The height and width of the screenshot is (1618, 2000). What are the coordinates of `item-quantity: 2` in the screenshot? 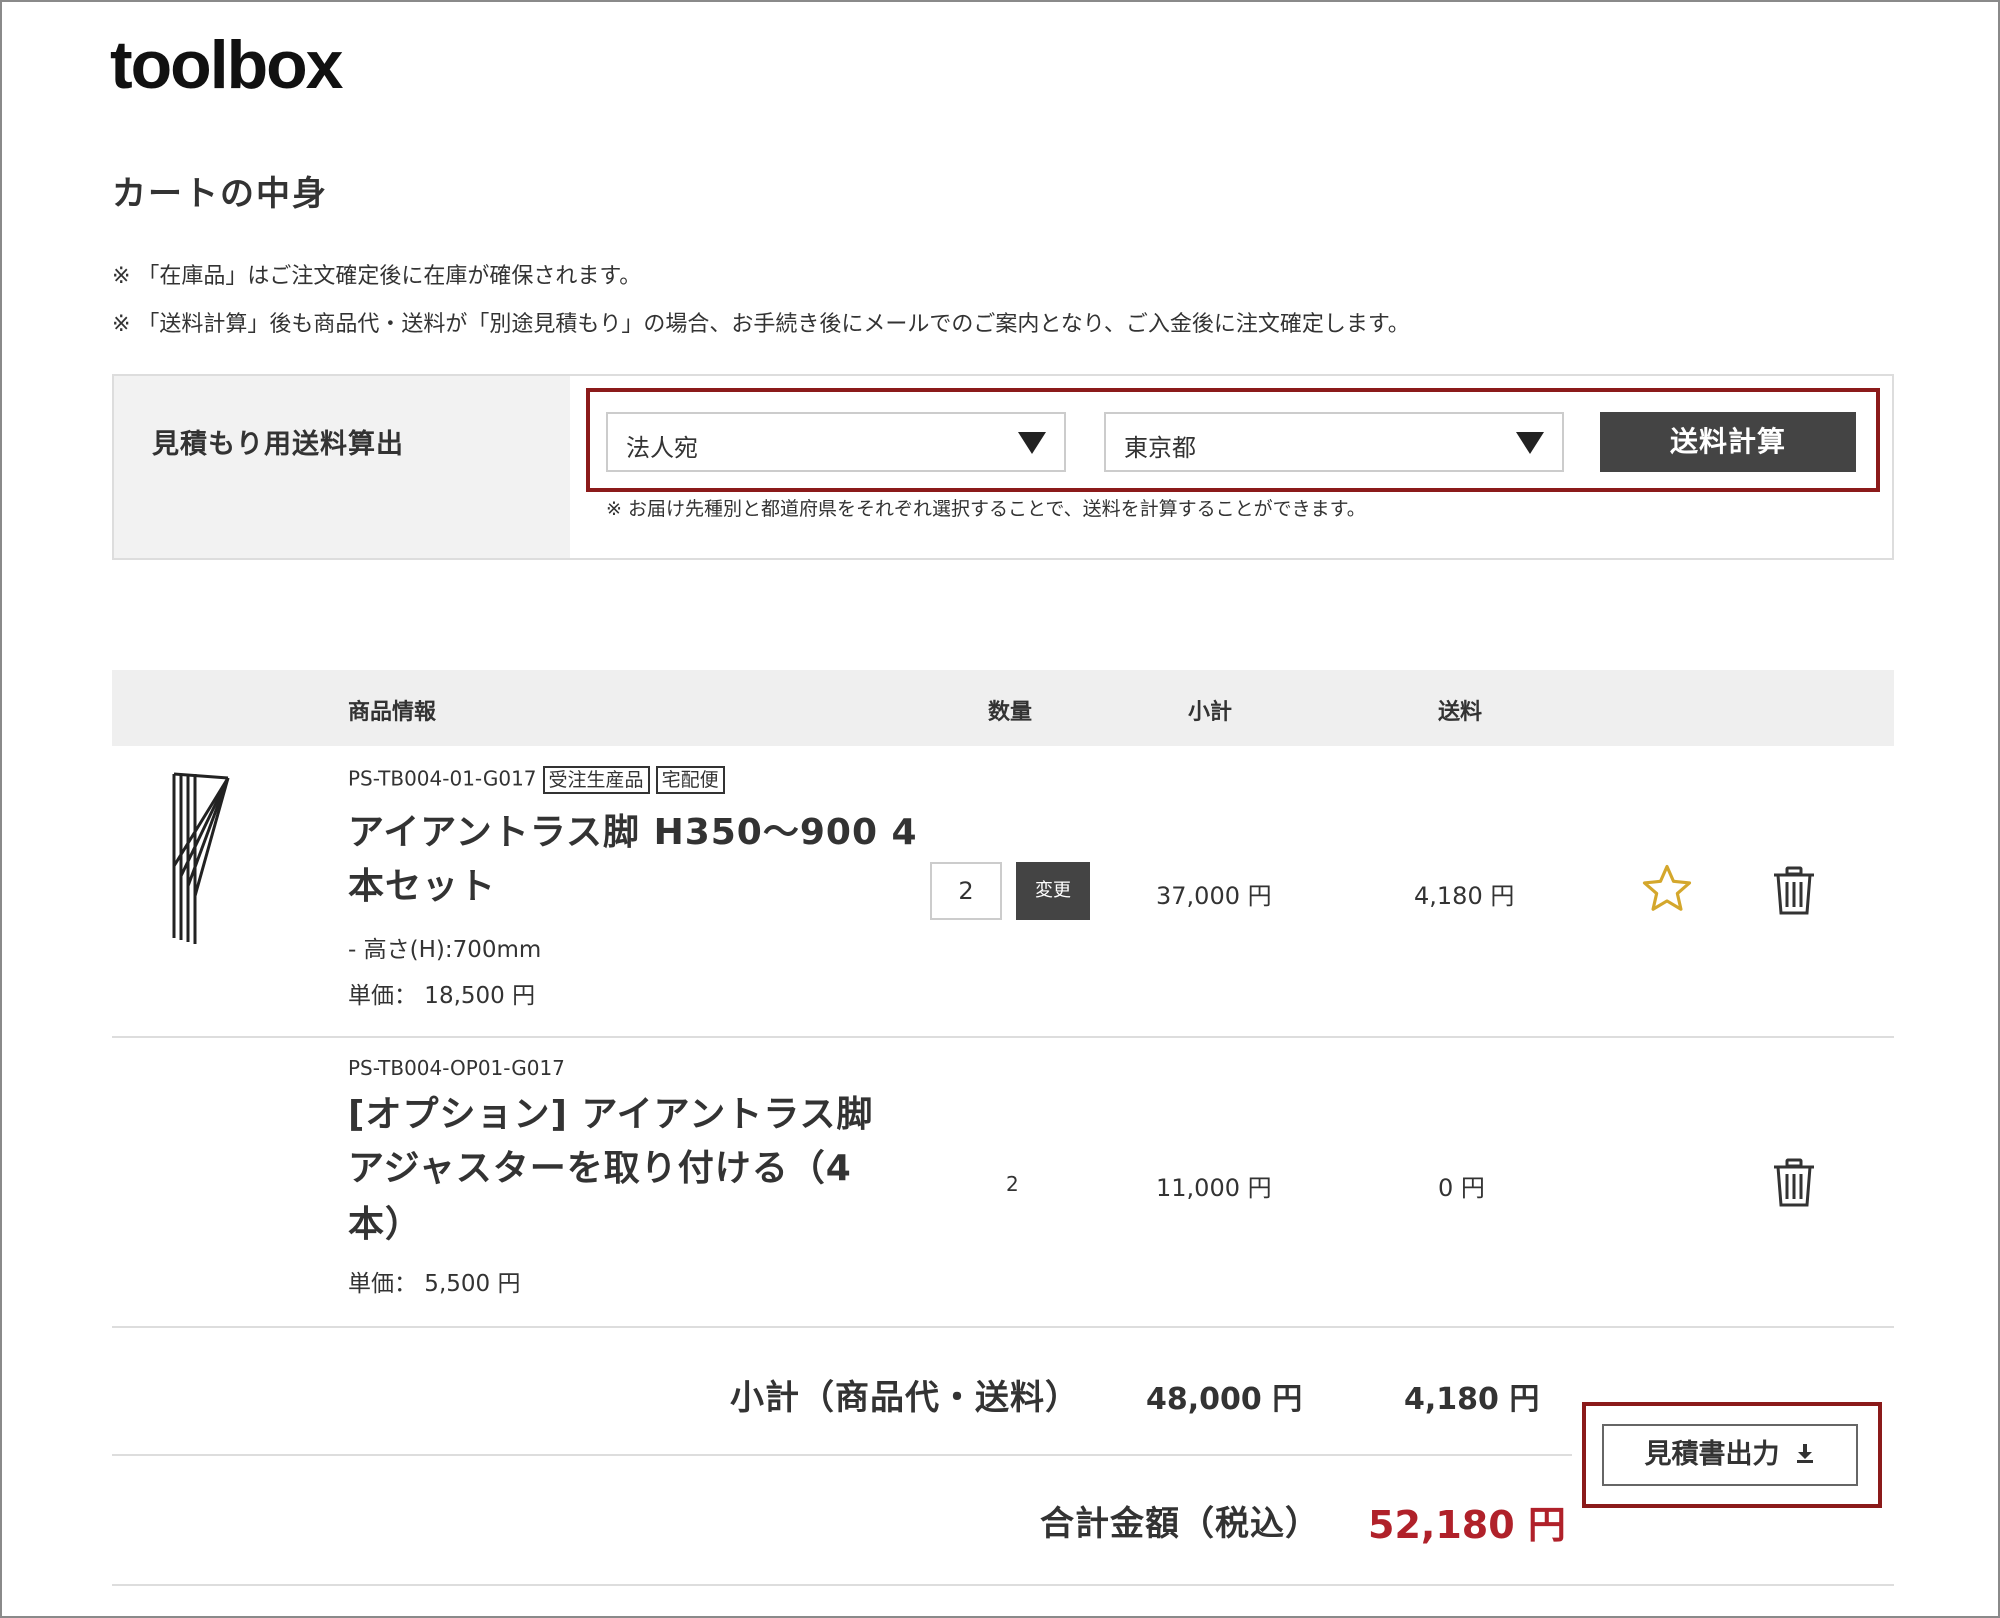 It's located at (1012, 1184).